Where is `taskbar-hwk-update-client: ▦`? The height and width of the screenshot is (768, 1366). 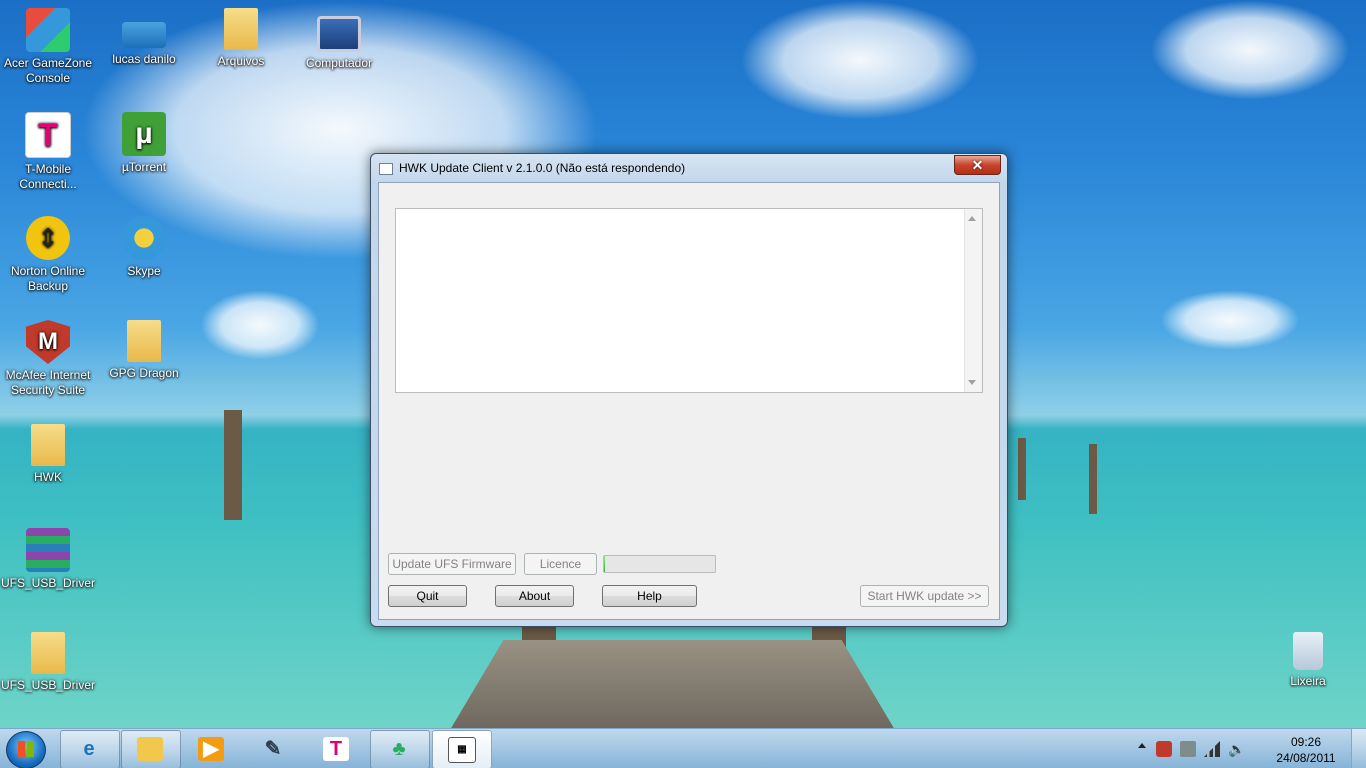 taskbar-hwk-update-client: ▦ is located at coordinates (462, 749).